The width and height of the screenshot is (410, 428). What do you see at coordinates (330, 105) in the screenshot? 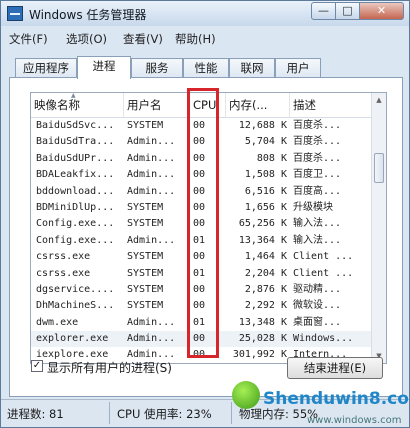
I see `column-description: 描述` at bounding box center [330, 105].